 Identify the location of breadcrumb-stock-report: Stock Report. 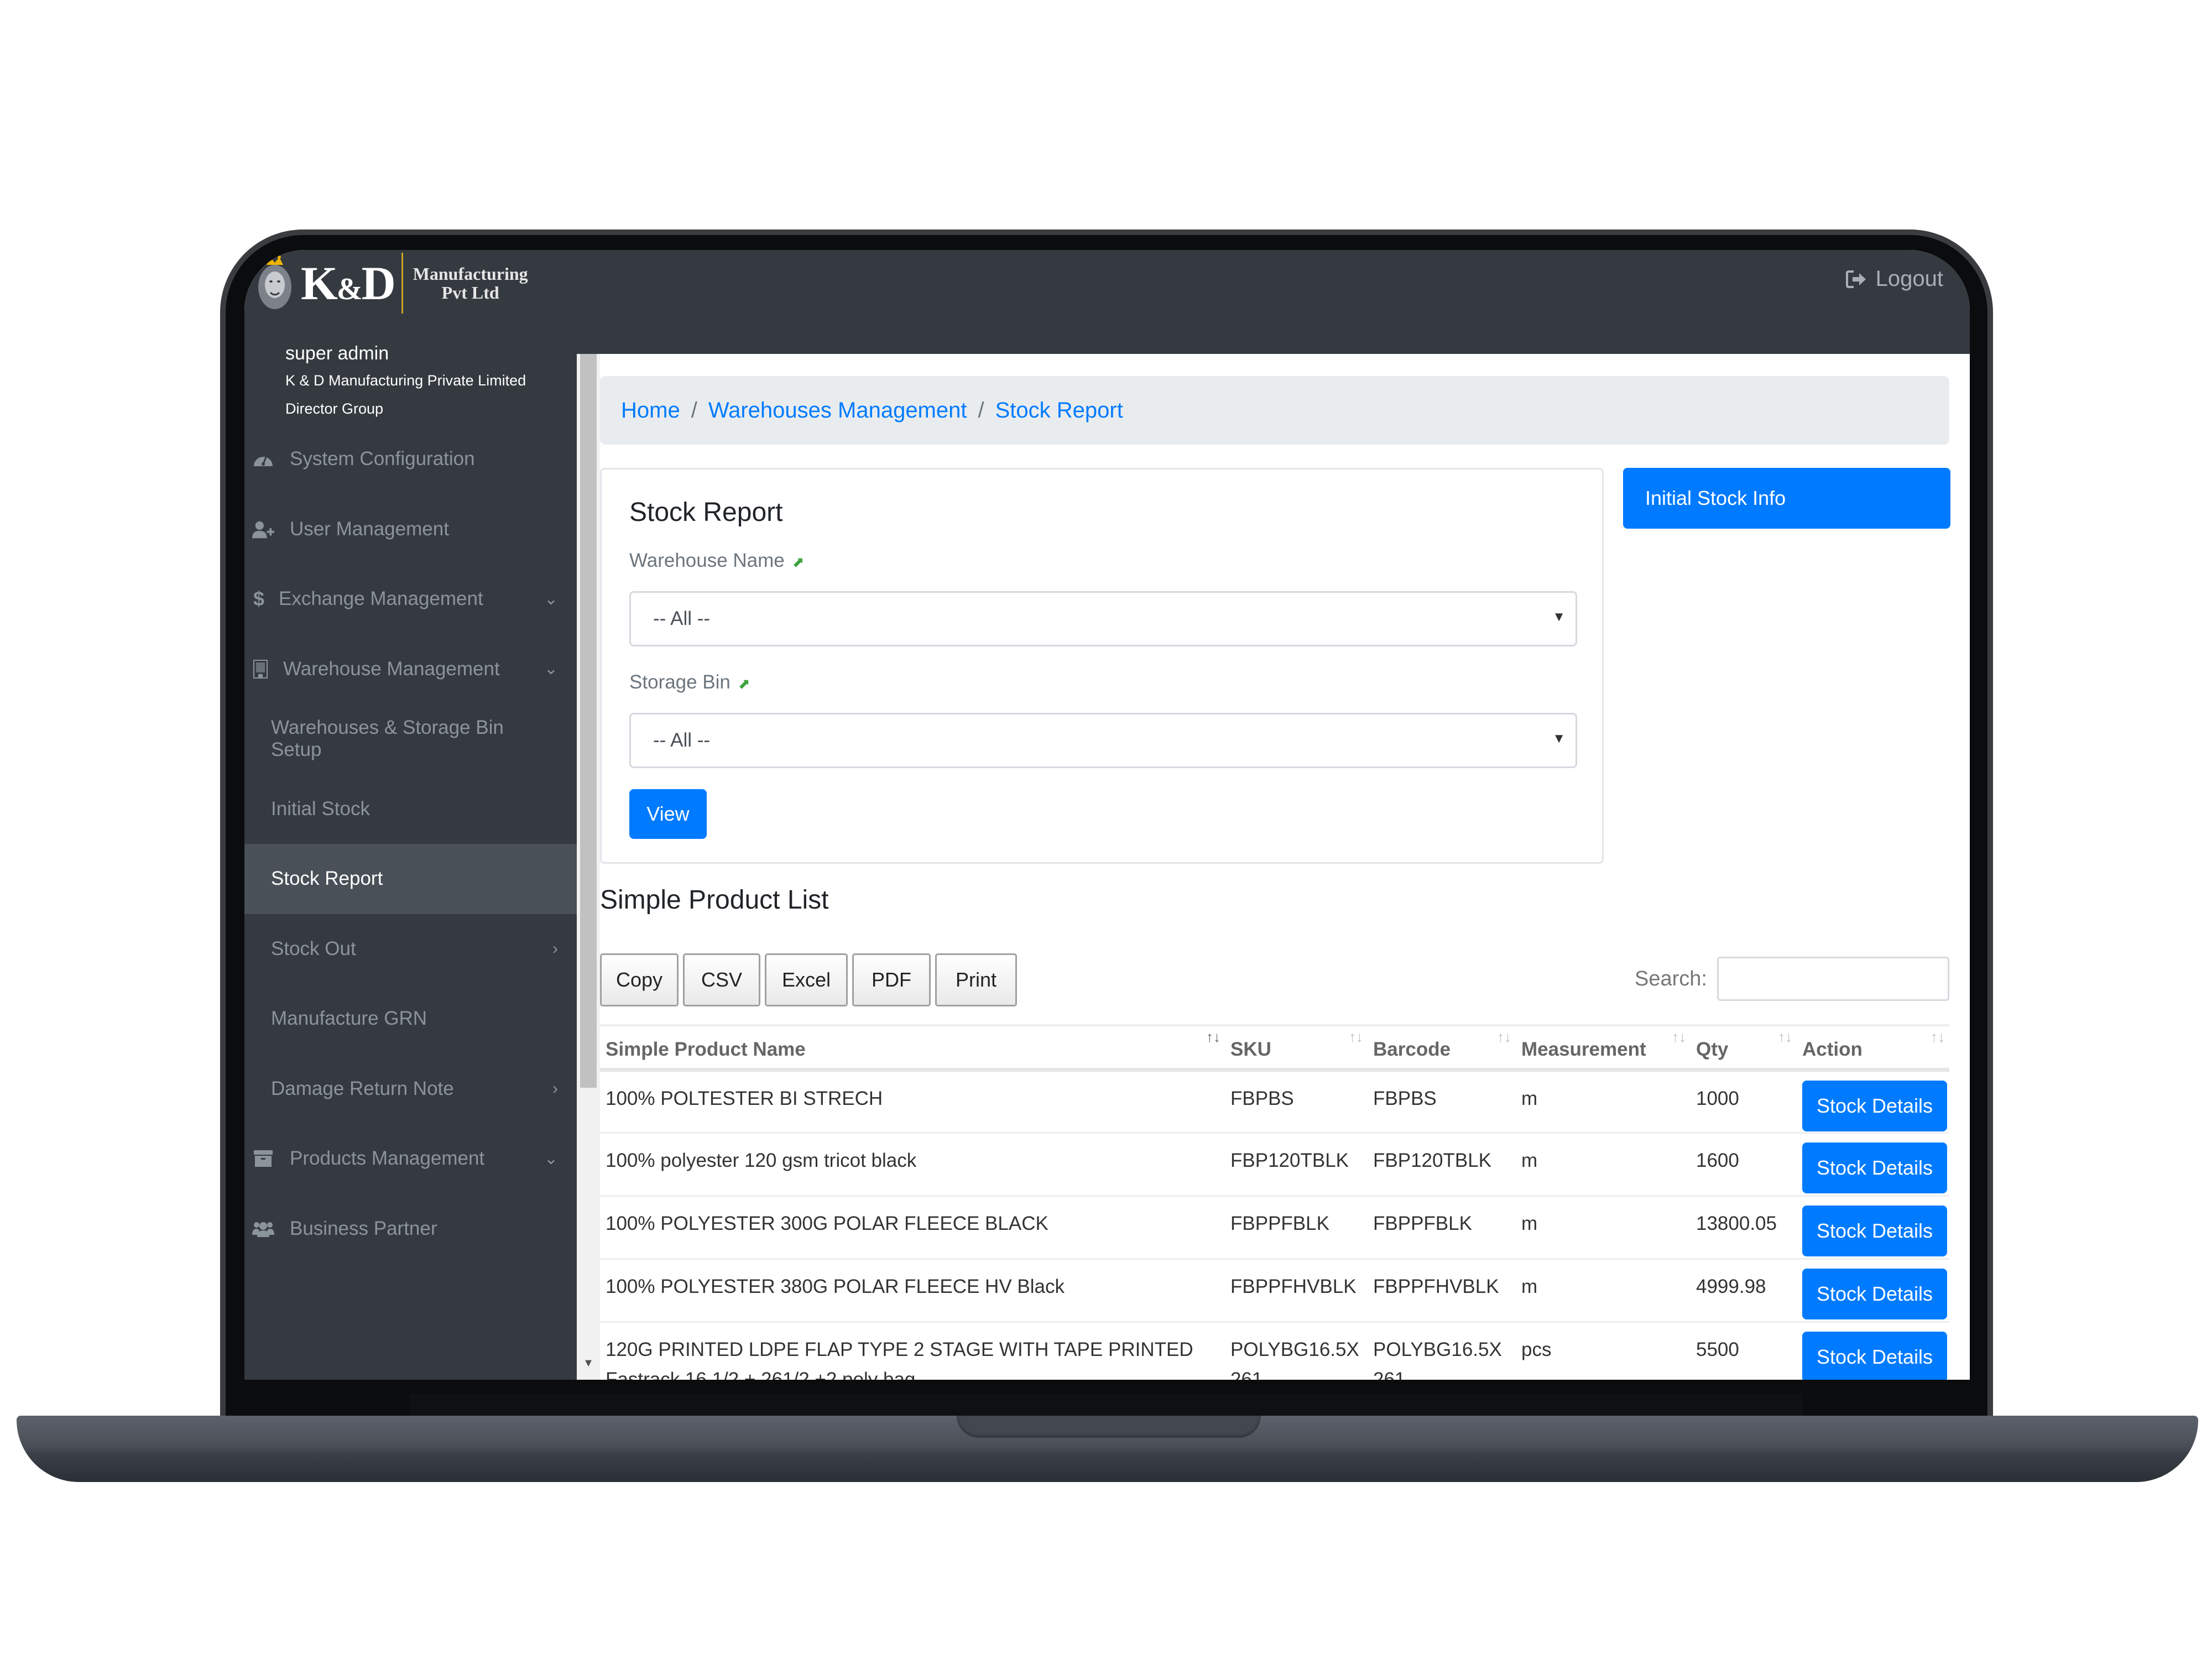
(1059, 411).